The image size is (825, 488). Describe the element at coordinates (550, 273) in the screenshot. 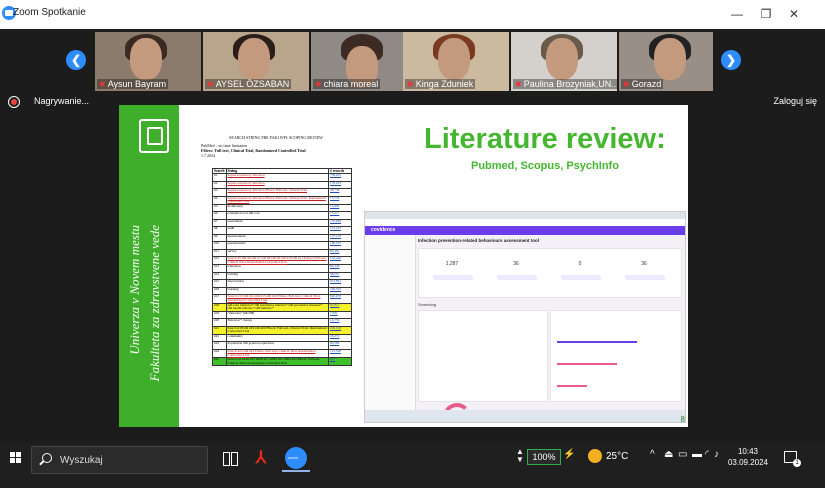

I see `stats-card: 1,287 36 0 36` at that location.